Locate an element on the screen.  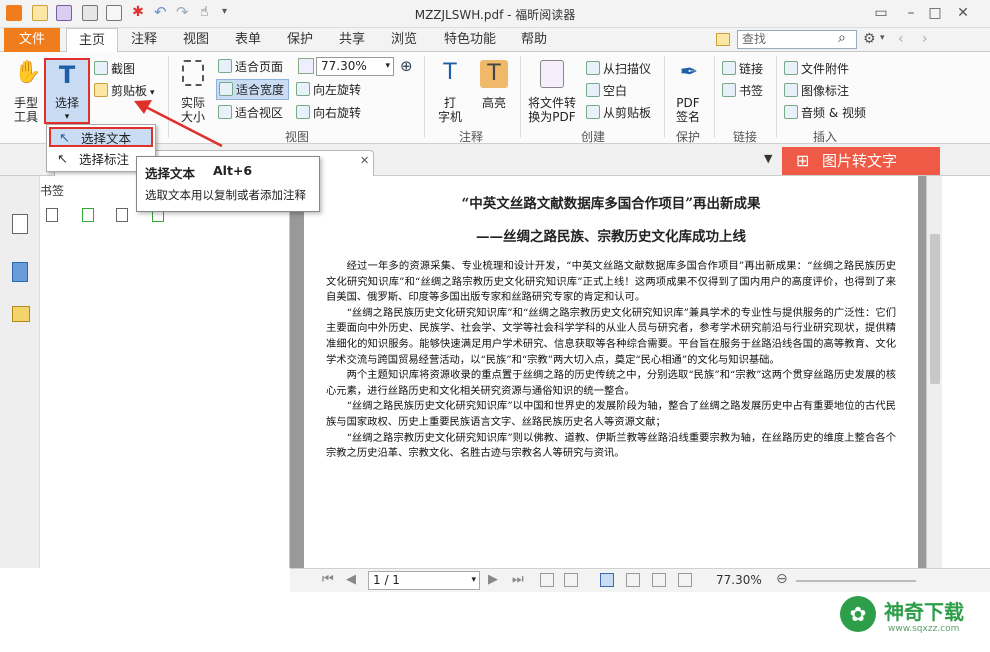
fit-width-label: 适合宽度 is located at coordinates (260, 90).